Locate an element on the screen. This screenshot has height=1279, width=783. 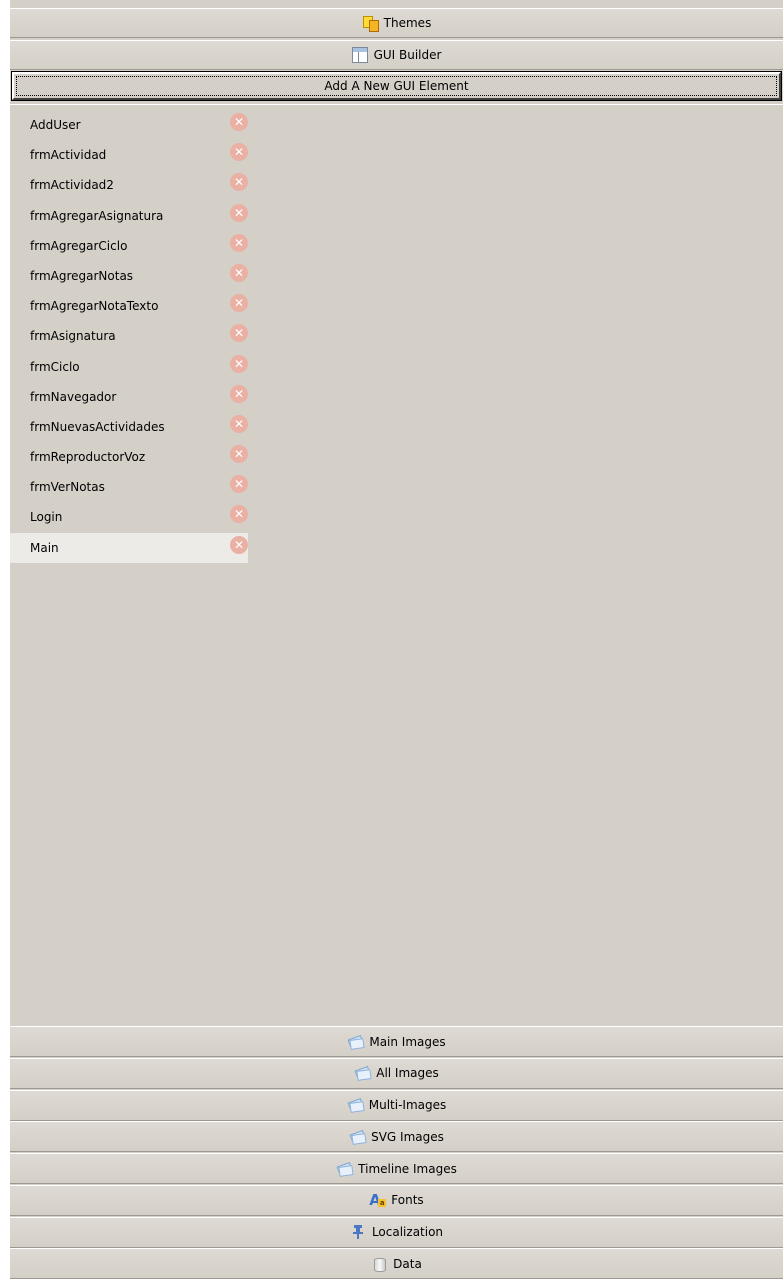
gui-element-name: frmAgregarNotas is located at coordinates (82, 275).